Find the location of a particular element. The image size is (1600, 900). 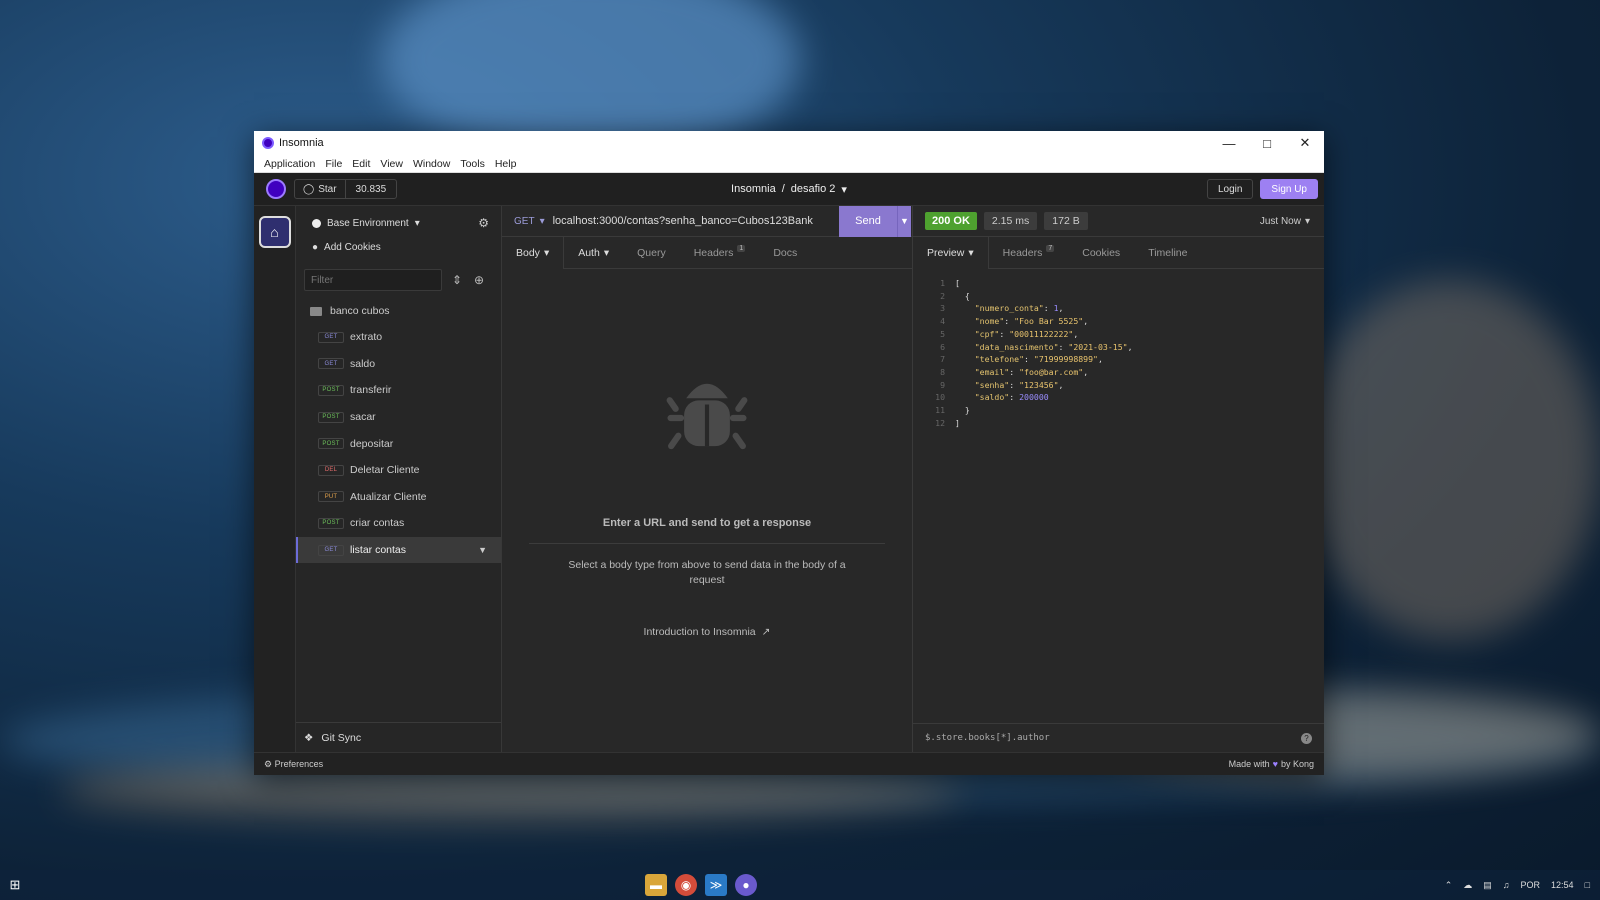

notifications-icon: □ is located at coordinates (1587, 885).